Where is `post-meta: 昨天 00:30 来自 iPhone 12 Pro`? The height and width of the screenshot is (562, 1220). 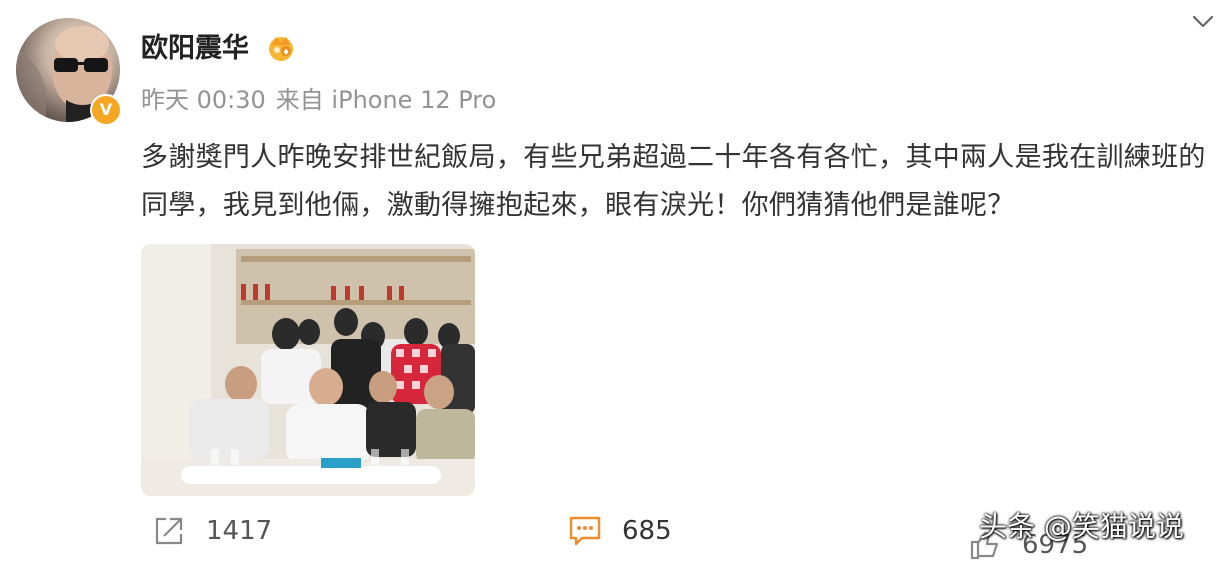 post-meta: 昨天 00:30 来自 iPhone 12 Pro is located at coordinates (323, 97).